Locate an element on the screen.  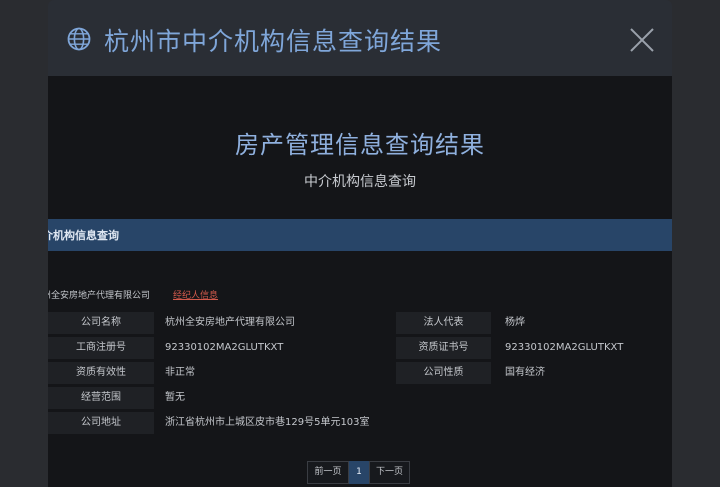
main-title: 房产管理信息查询结果 is located at coordinates (360, 145).